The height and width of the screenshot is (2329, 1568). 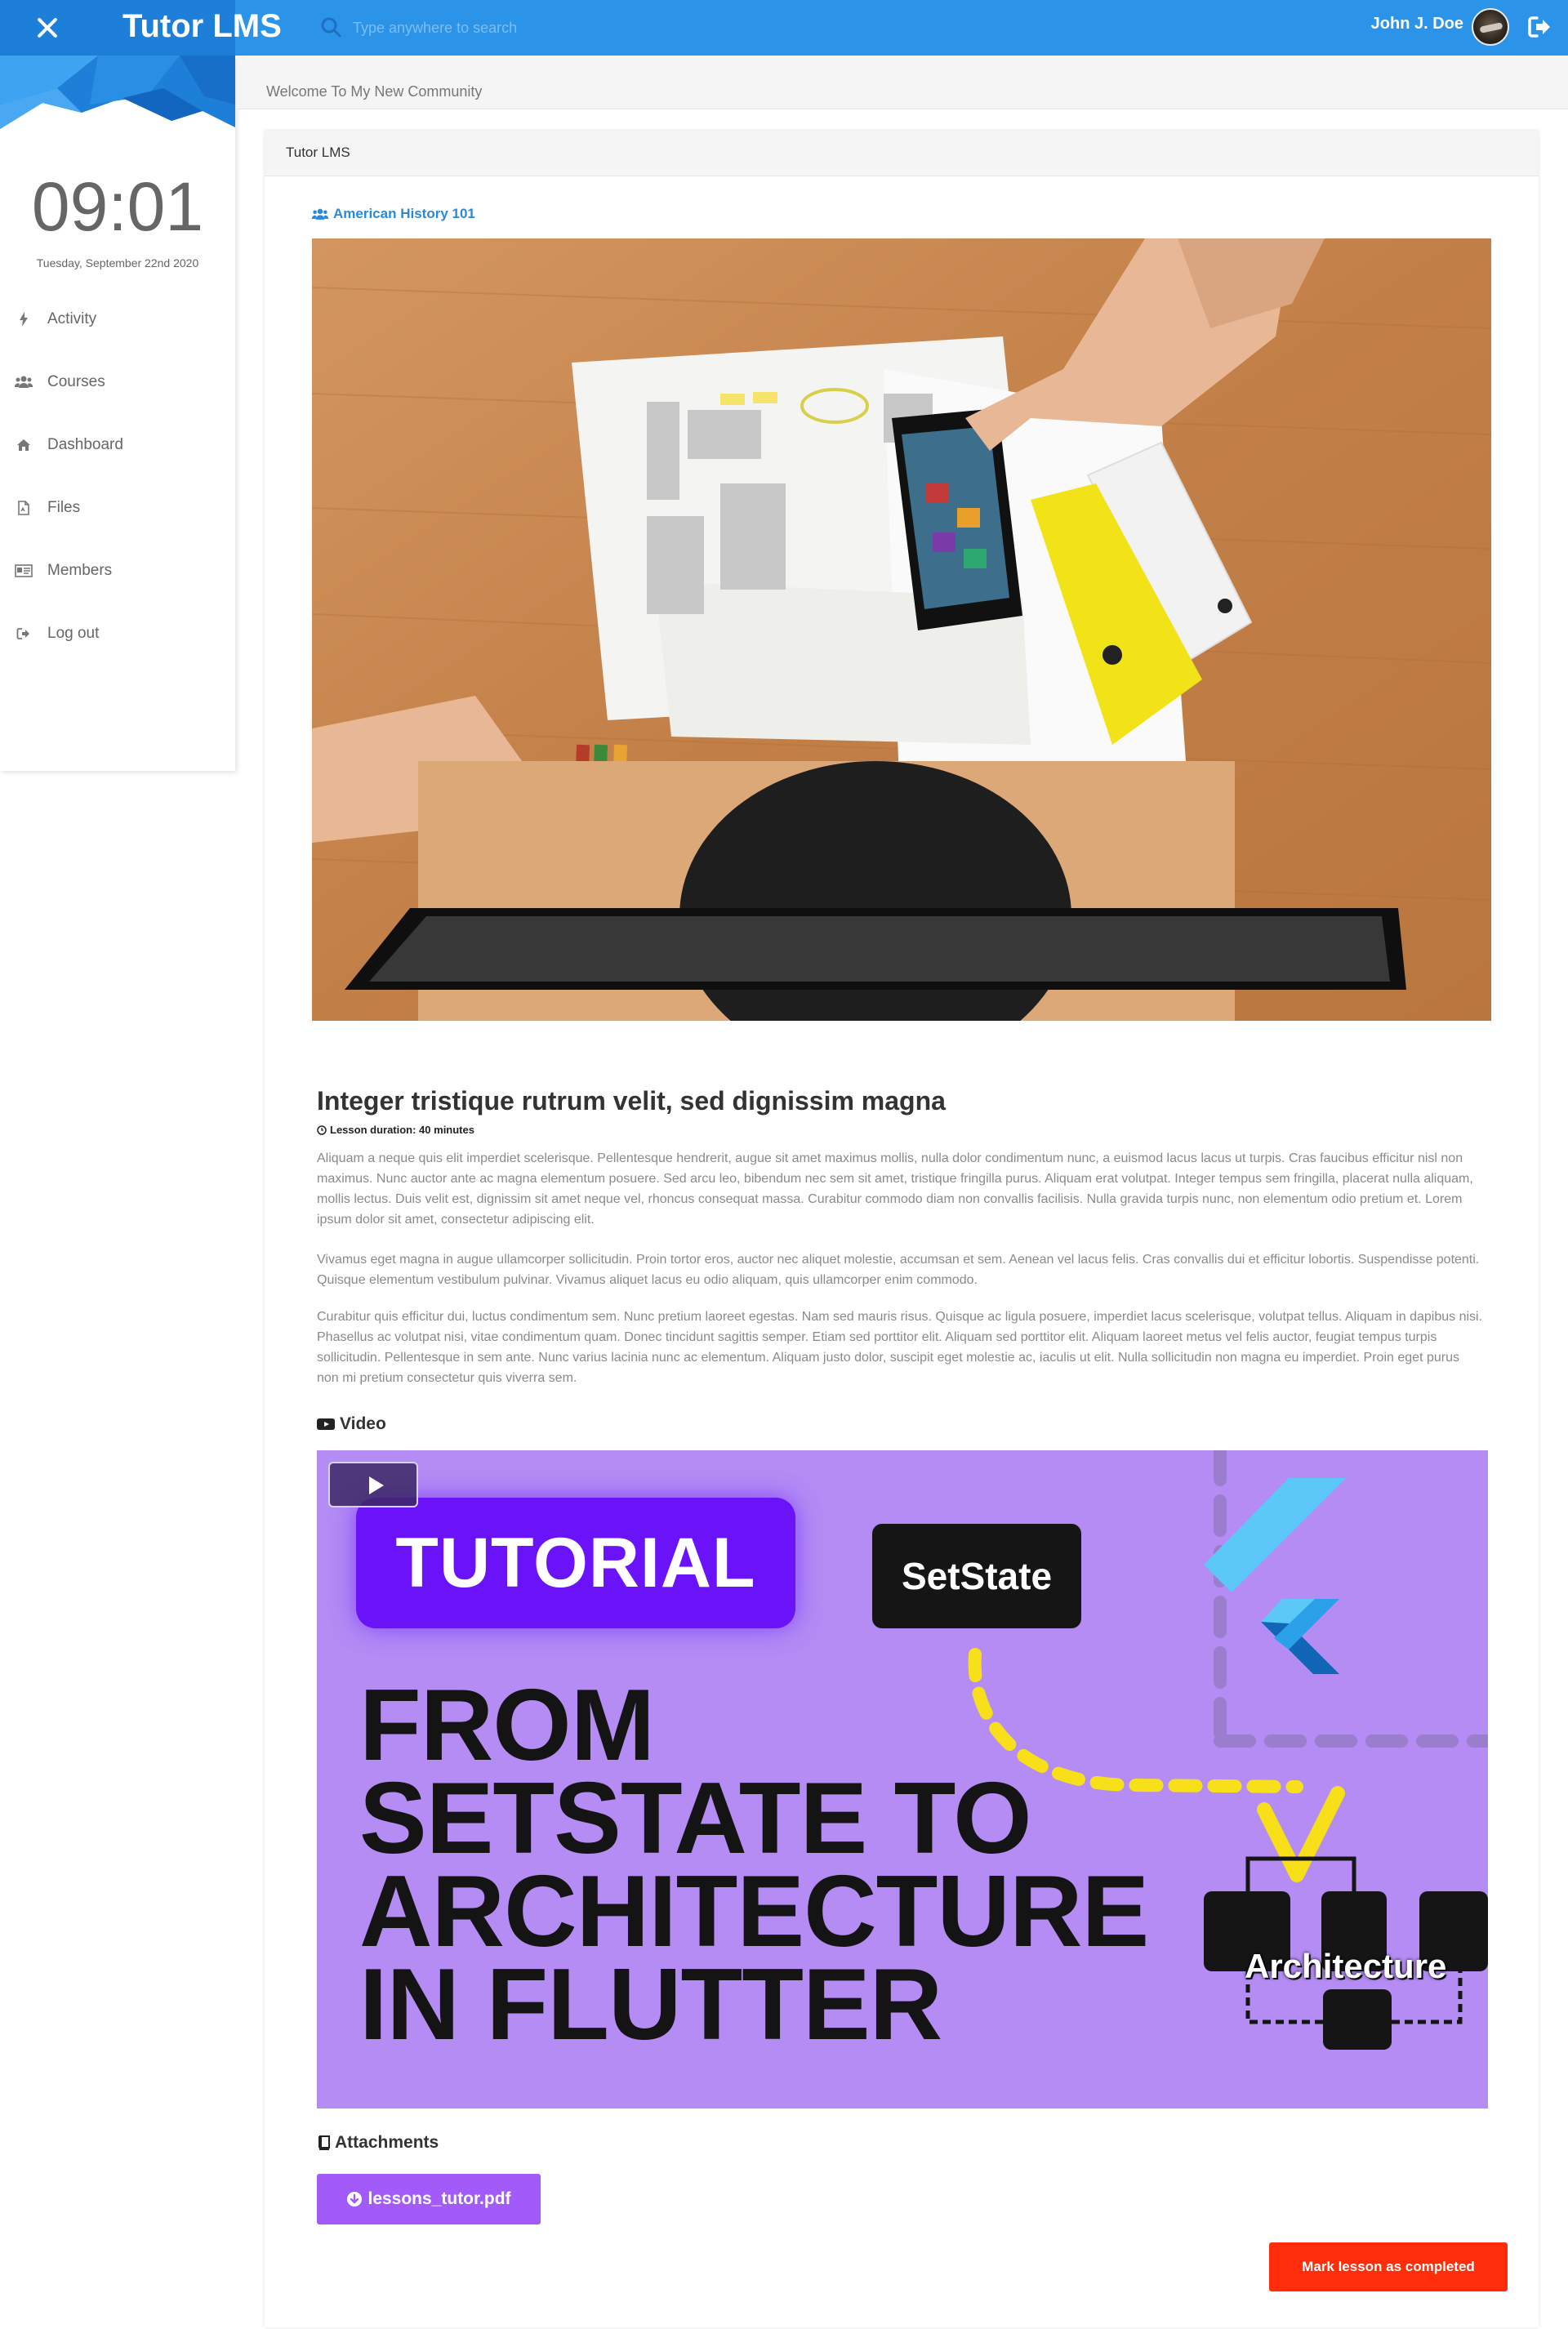 What do you see at coordinates (355, 2199) in the screenshot?
I see `download-icon` at bounding box center [355, 2199].